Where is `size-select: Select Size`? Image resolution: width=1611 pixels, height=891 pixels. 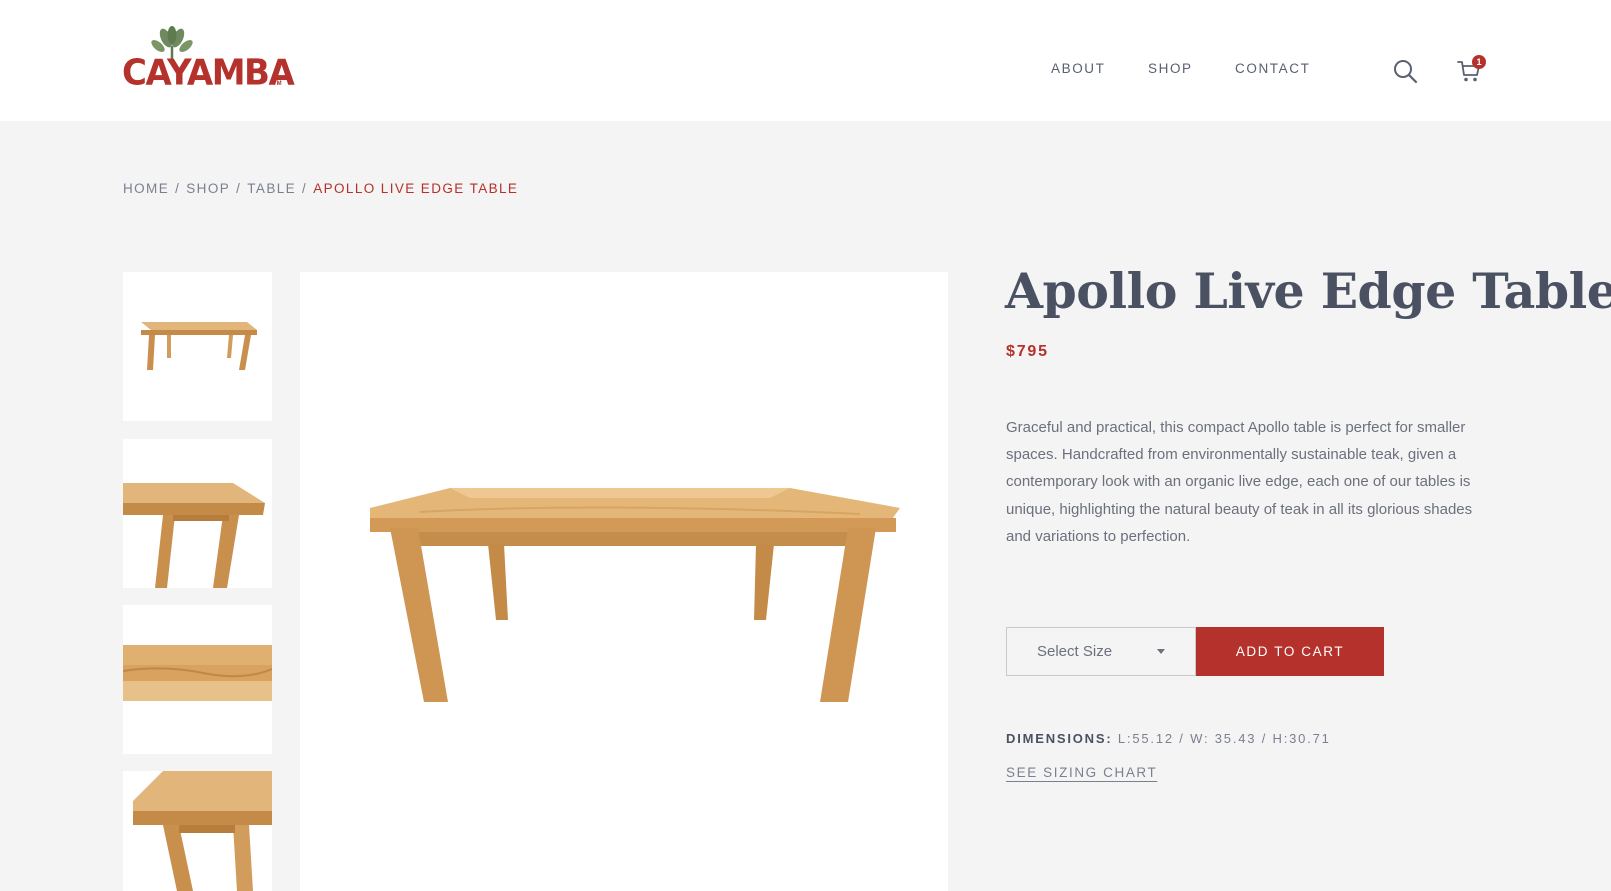
size-select: Select Size is located at coordinates (1101, 651).